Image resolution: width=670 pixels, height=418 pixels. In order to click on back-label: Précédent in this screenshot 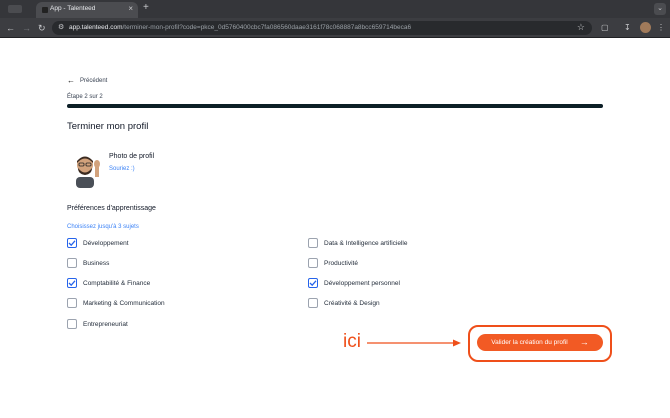, I will do `click(94, 80)`.